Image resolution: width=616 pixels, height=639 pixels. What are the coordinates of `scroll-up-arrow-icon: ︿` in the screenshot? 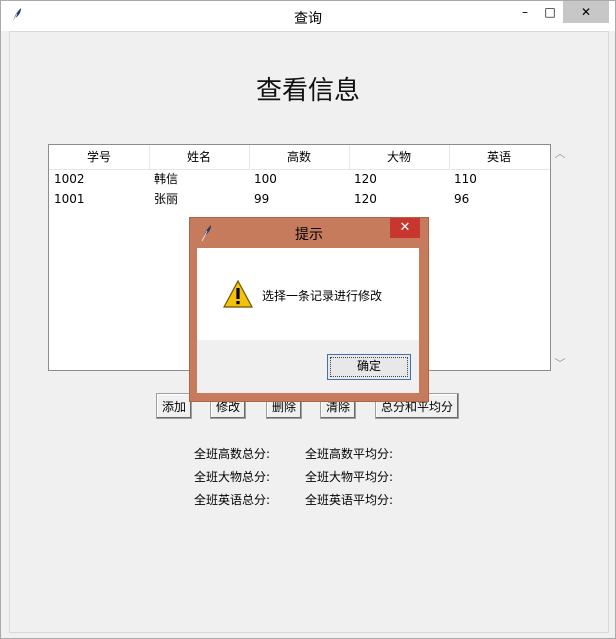 It's located at (560, 153).